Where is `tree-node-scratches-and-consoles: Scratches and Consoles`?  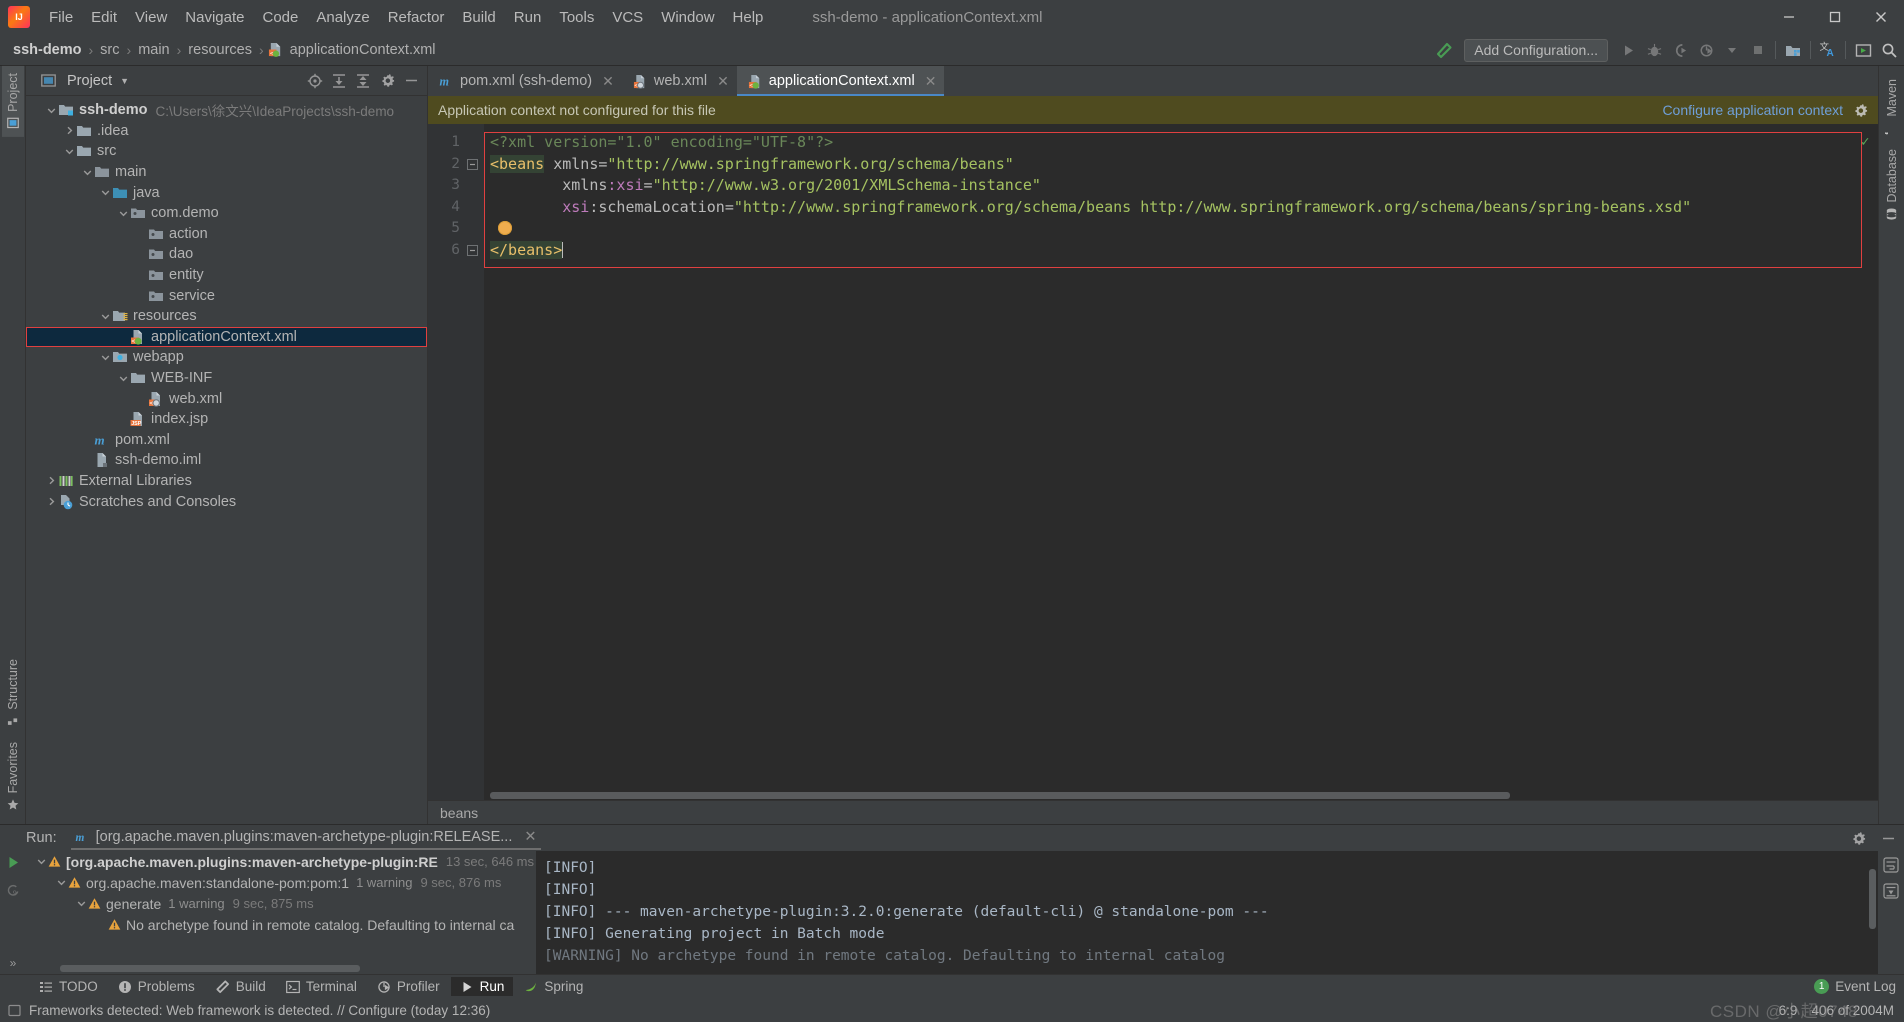
tree-node-scratches-and-consoles: Scratches and Consoles is located at coordinates (226, 501).